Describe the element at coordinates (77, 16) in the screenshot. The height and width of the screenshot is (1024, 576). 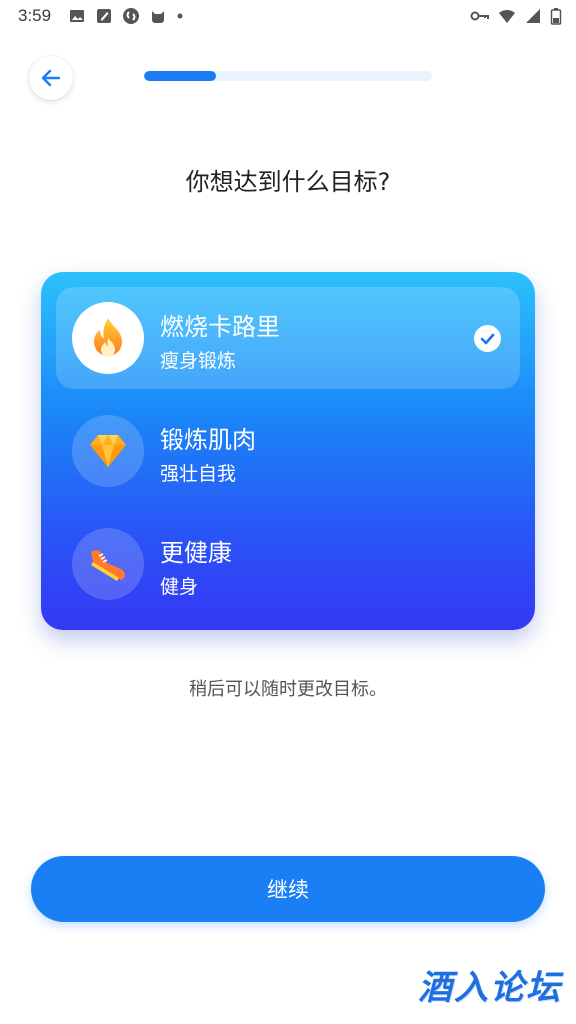
I see `image-icon` at that location.